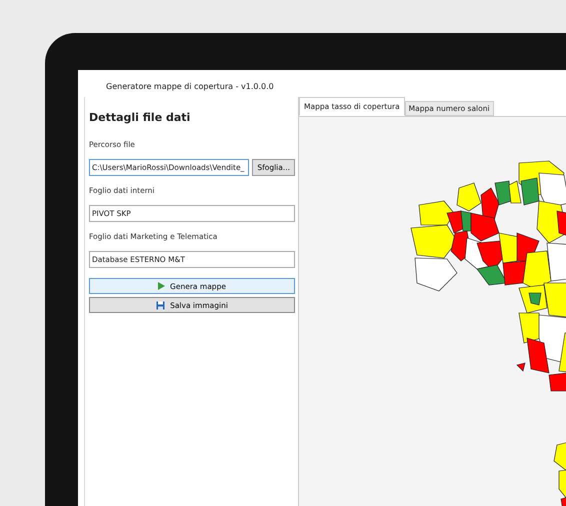 The height and width of the screenshot is (506, 566). What do you see at coordinates (140, 117) in the screenshot?
I see `section-heading: Dettagli file dati` at bounding box center [140, 117].